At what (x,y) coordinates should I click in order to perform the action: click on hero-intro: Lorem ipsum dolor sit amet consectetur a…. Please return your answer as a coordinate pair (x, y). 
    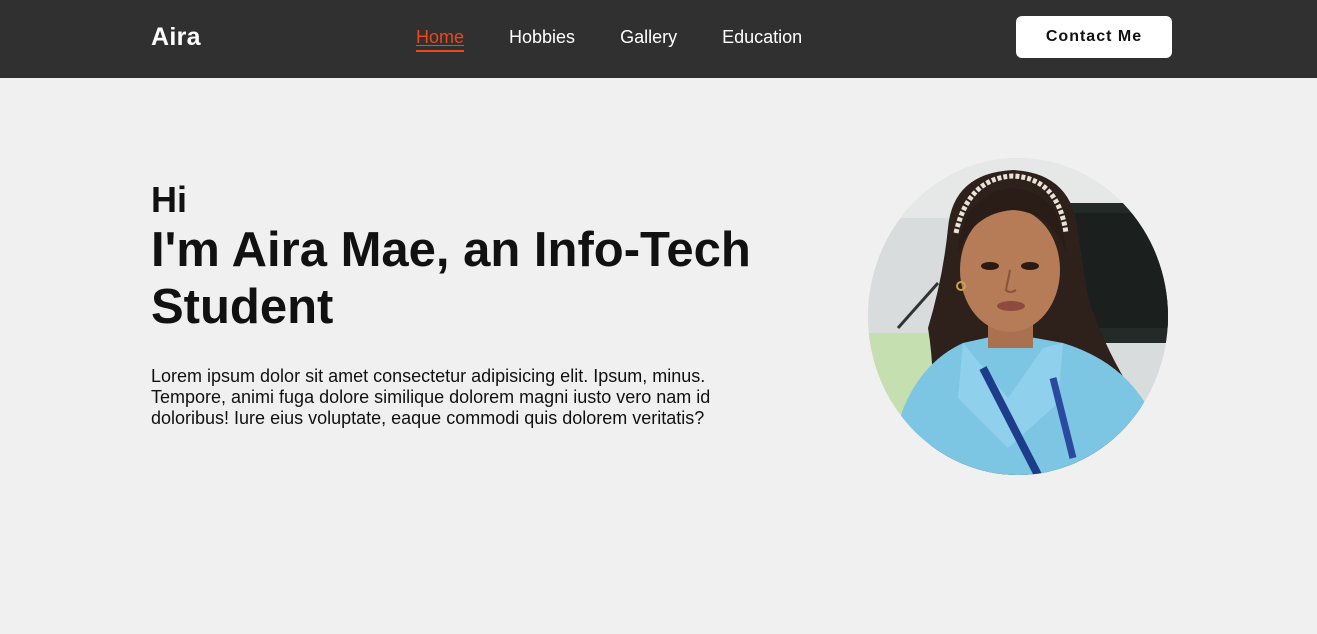
    Looking at the image, I should click on (431, 397).